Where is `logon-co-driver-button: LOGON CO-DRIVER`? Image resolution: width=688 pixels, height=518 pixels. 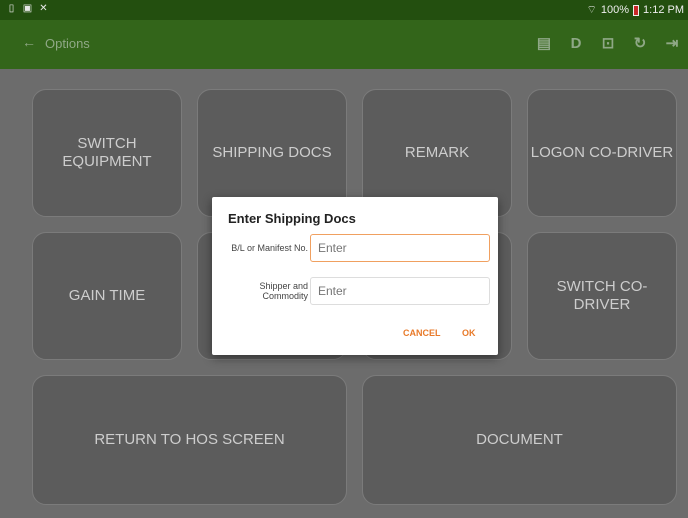 logon-co-driver-button: LOGON CO-DRIVER is located at coordinates (602, 153).